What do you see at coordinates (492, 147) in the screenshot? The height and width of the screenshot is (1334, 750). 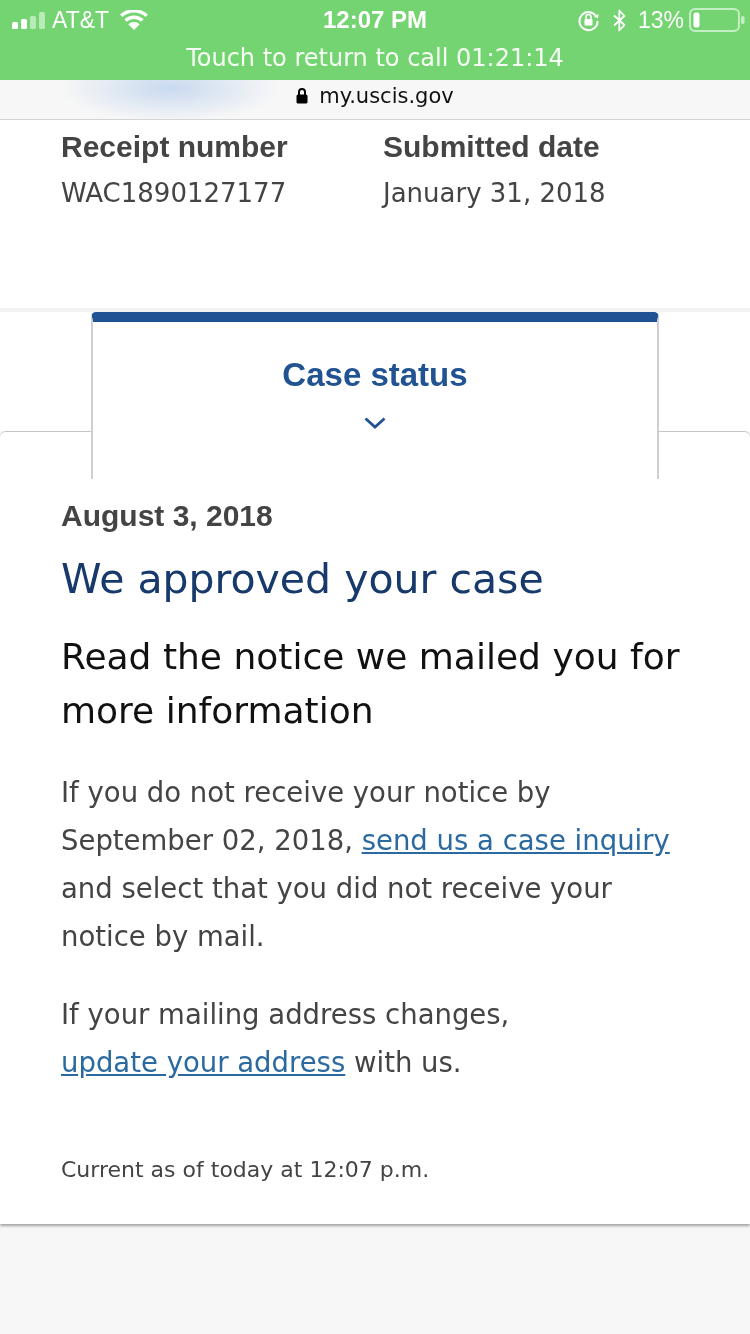 I see `field-label: Submitted date` at bounding box center [492, 147].